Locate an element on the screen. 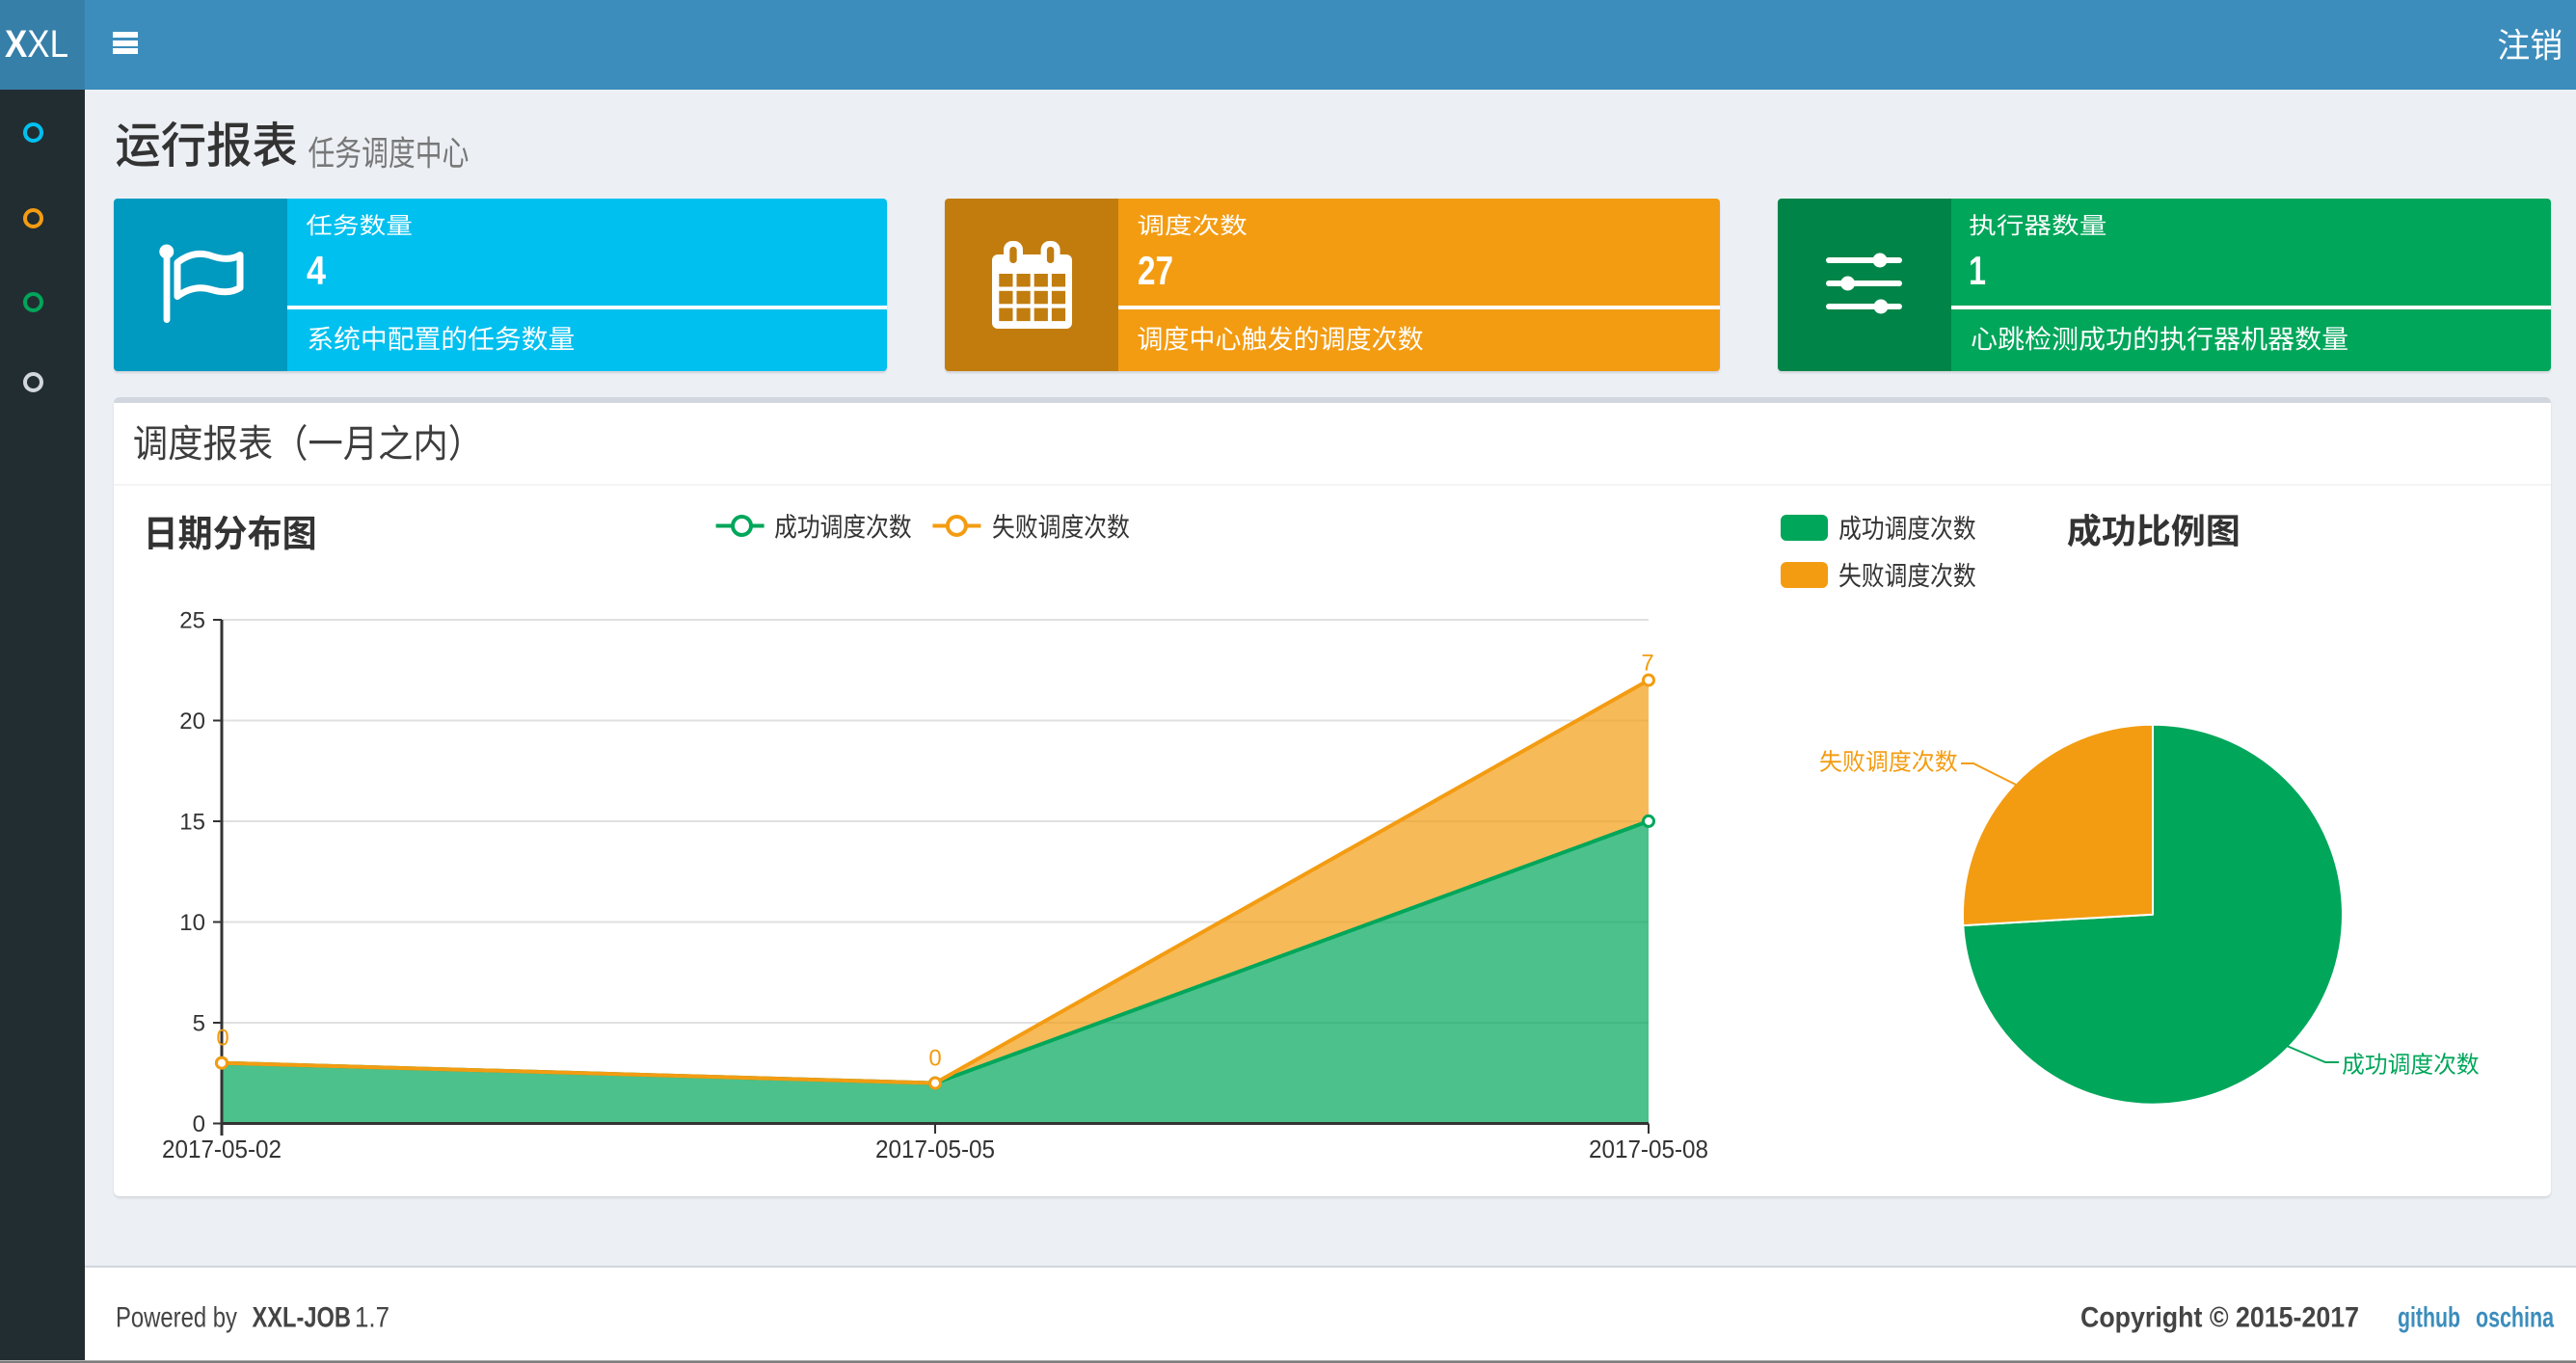  svg-text: Powered by is located at coordinates (176, 1318).